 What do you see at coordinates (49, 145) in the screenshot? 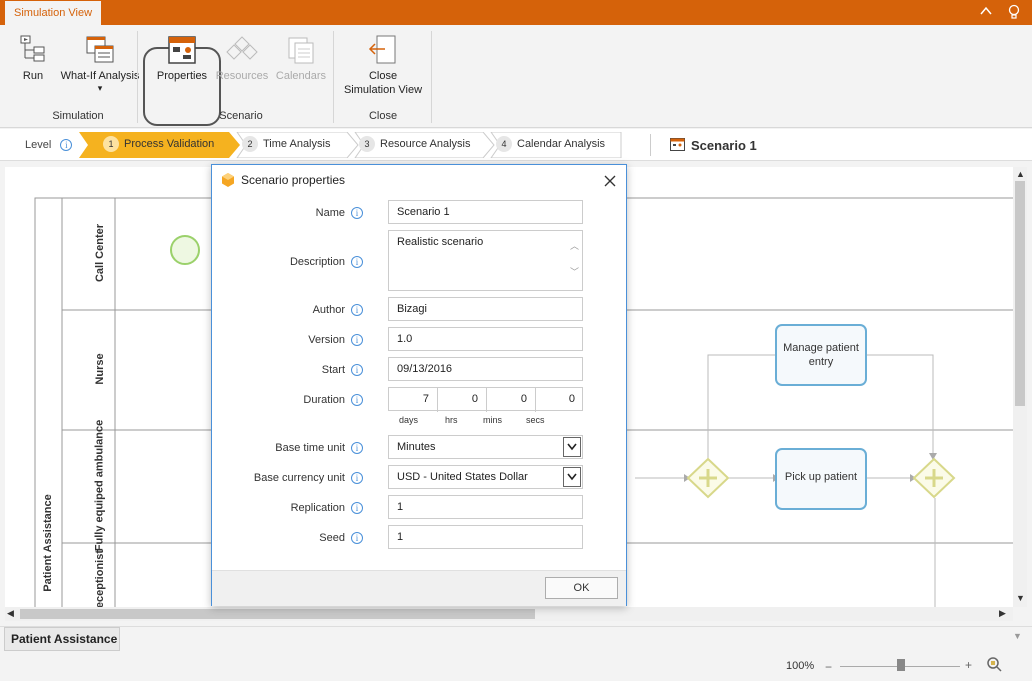
I see `level-label: Level i` at bounding box center [49, 145].